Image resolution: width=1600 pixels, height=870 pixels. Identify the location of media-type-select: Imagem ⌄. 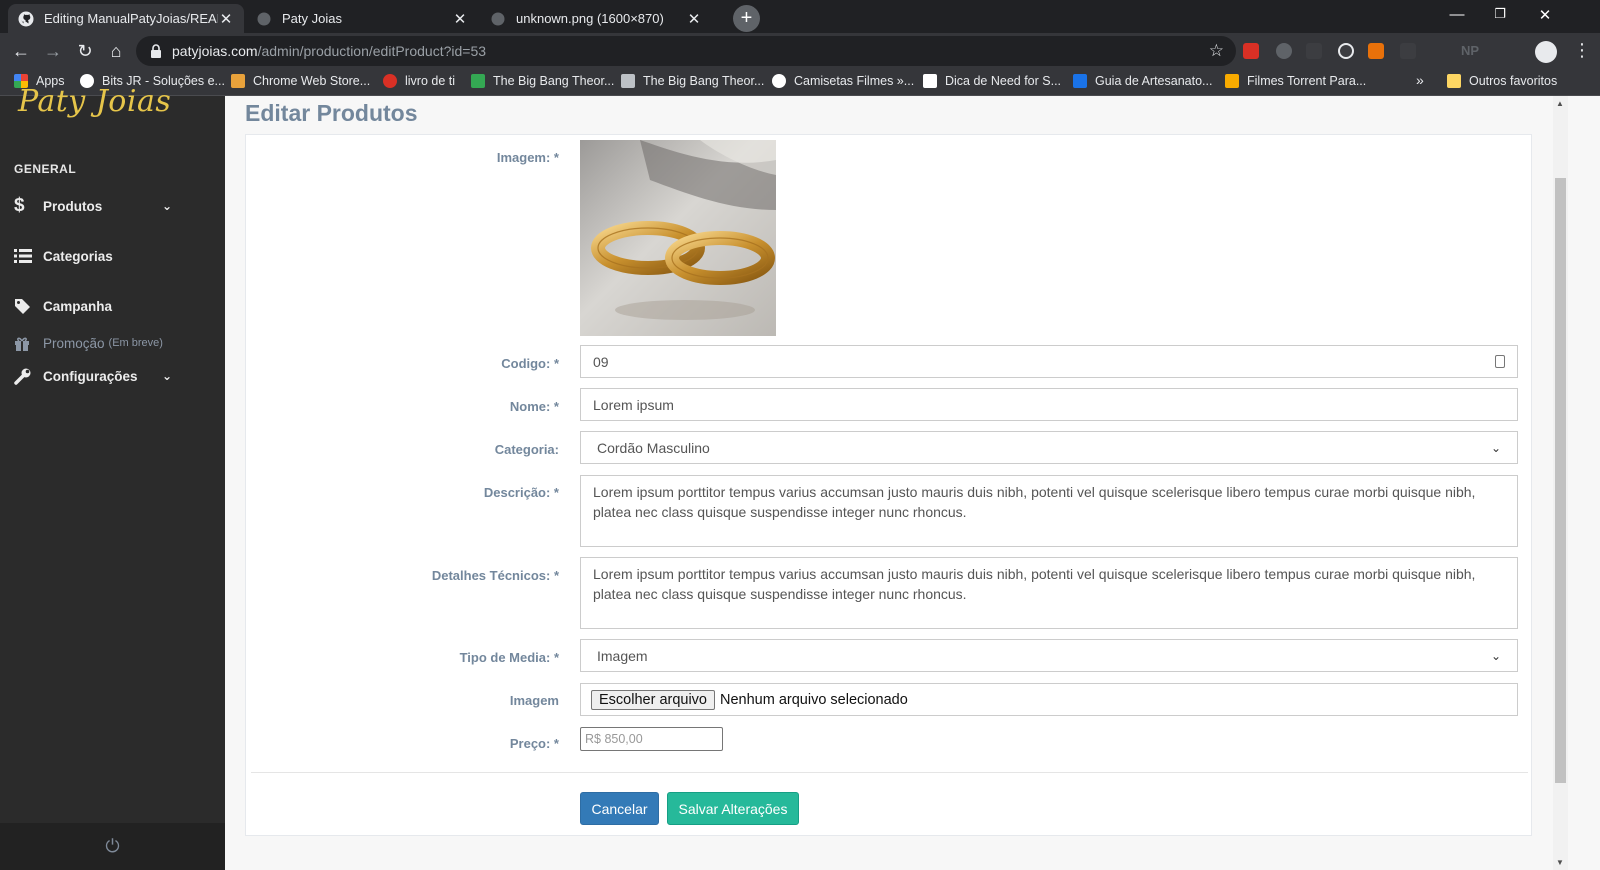
(1049, 655).